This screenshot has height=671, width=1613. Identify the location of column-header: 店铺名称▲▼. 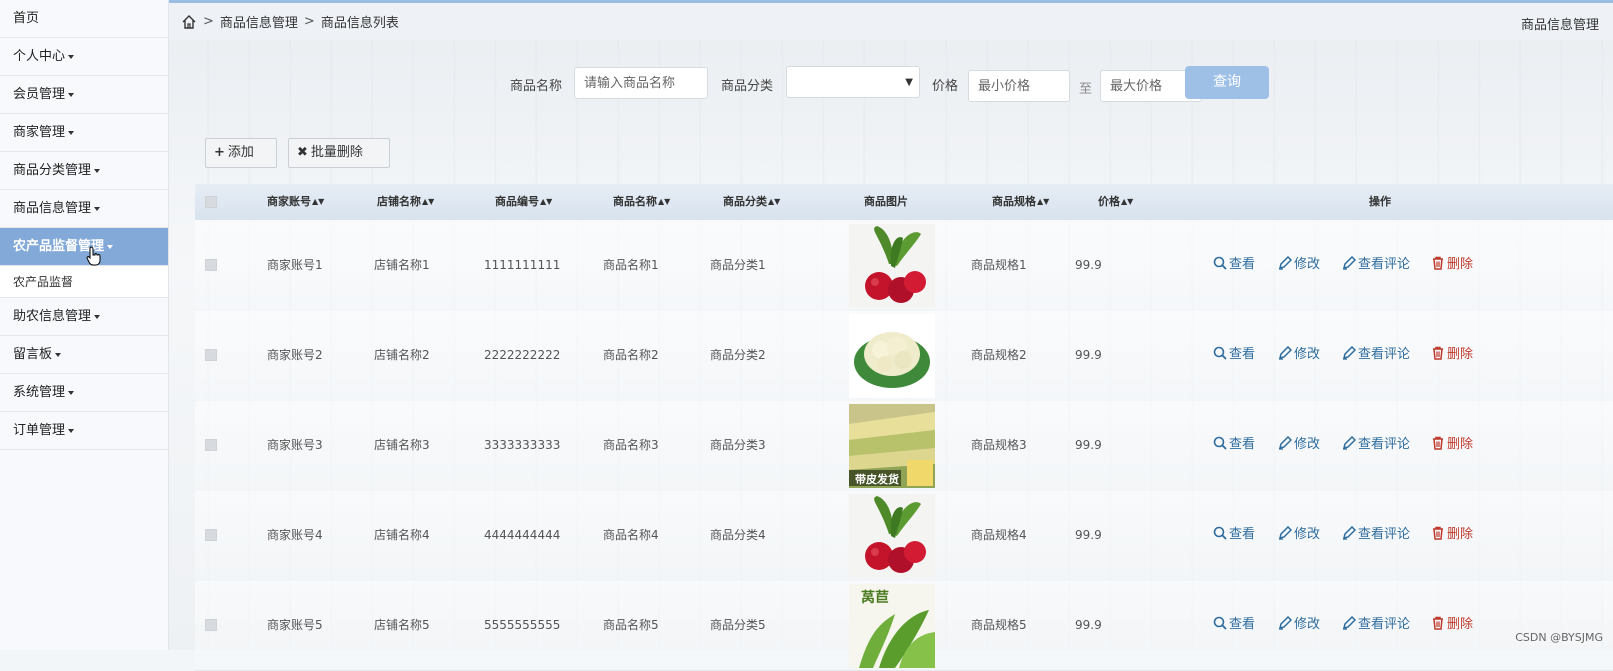
(405, 202).